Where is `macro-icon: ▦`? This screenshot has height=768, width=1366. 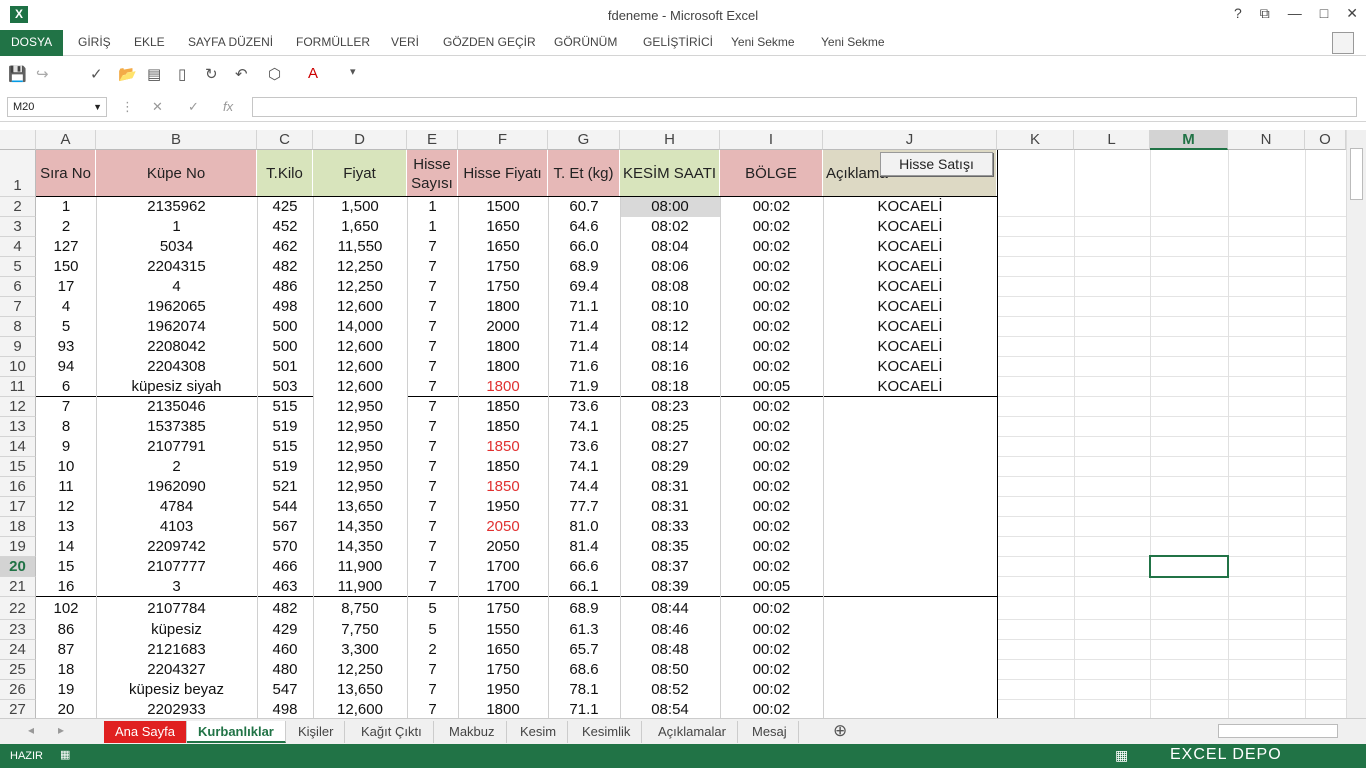 macro-icon: ▦ is located at coordinates (65, 754).